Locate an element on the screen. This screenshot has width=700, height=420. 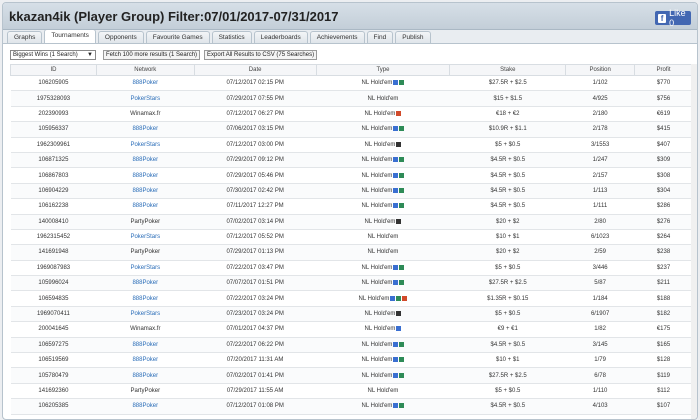
column-header-id: ID is located at coordinates (53, 70).